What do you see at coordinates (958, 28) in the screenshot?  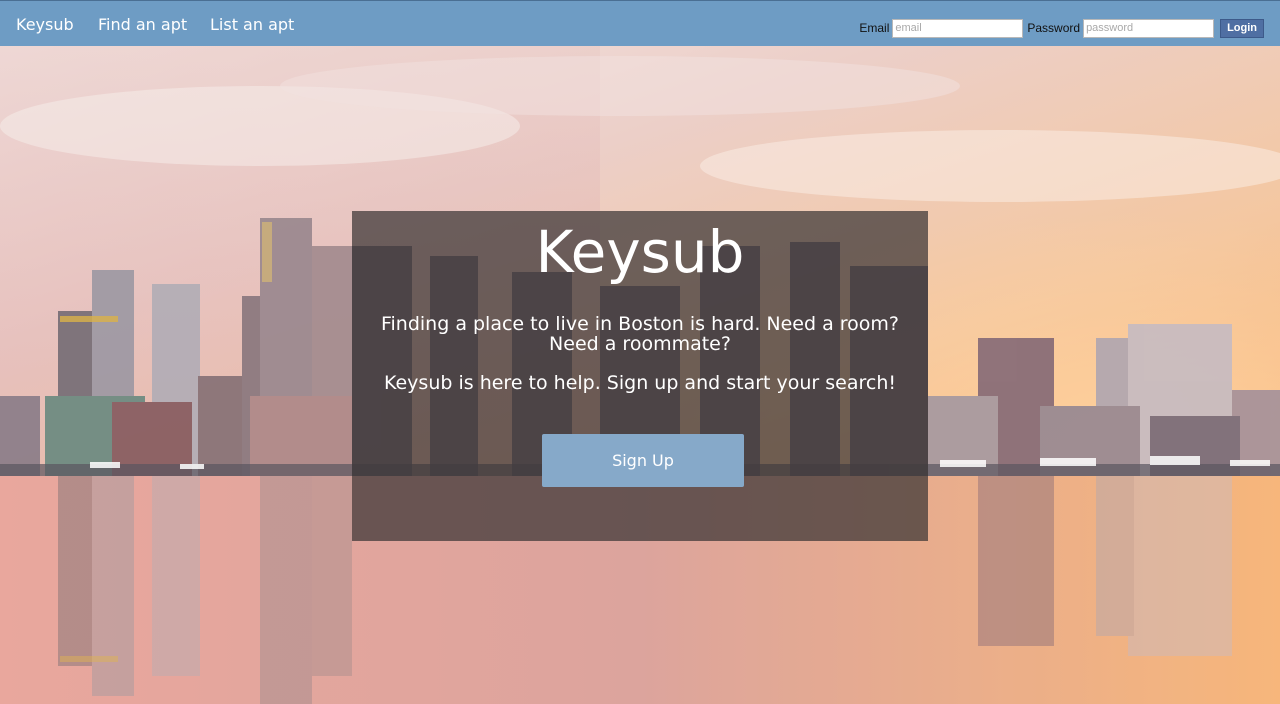 I see `email-field` at bounding box center [958, 28].